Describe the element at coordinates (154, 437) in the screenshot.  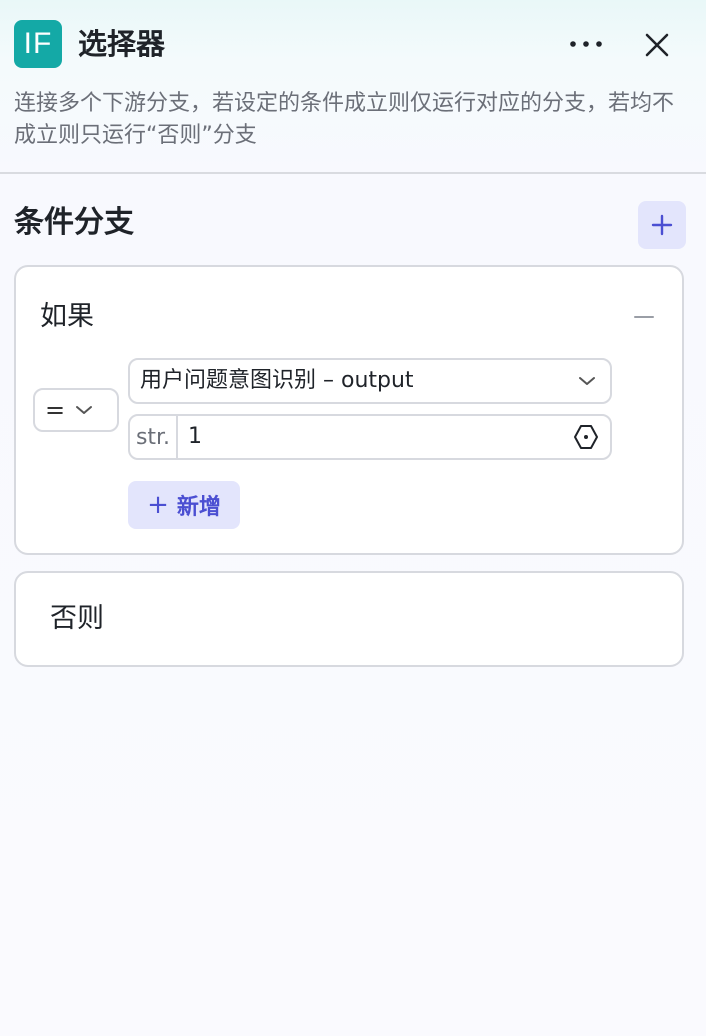
I see `value-type-tag: str.` at that location.